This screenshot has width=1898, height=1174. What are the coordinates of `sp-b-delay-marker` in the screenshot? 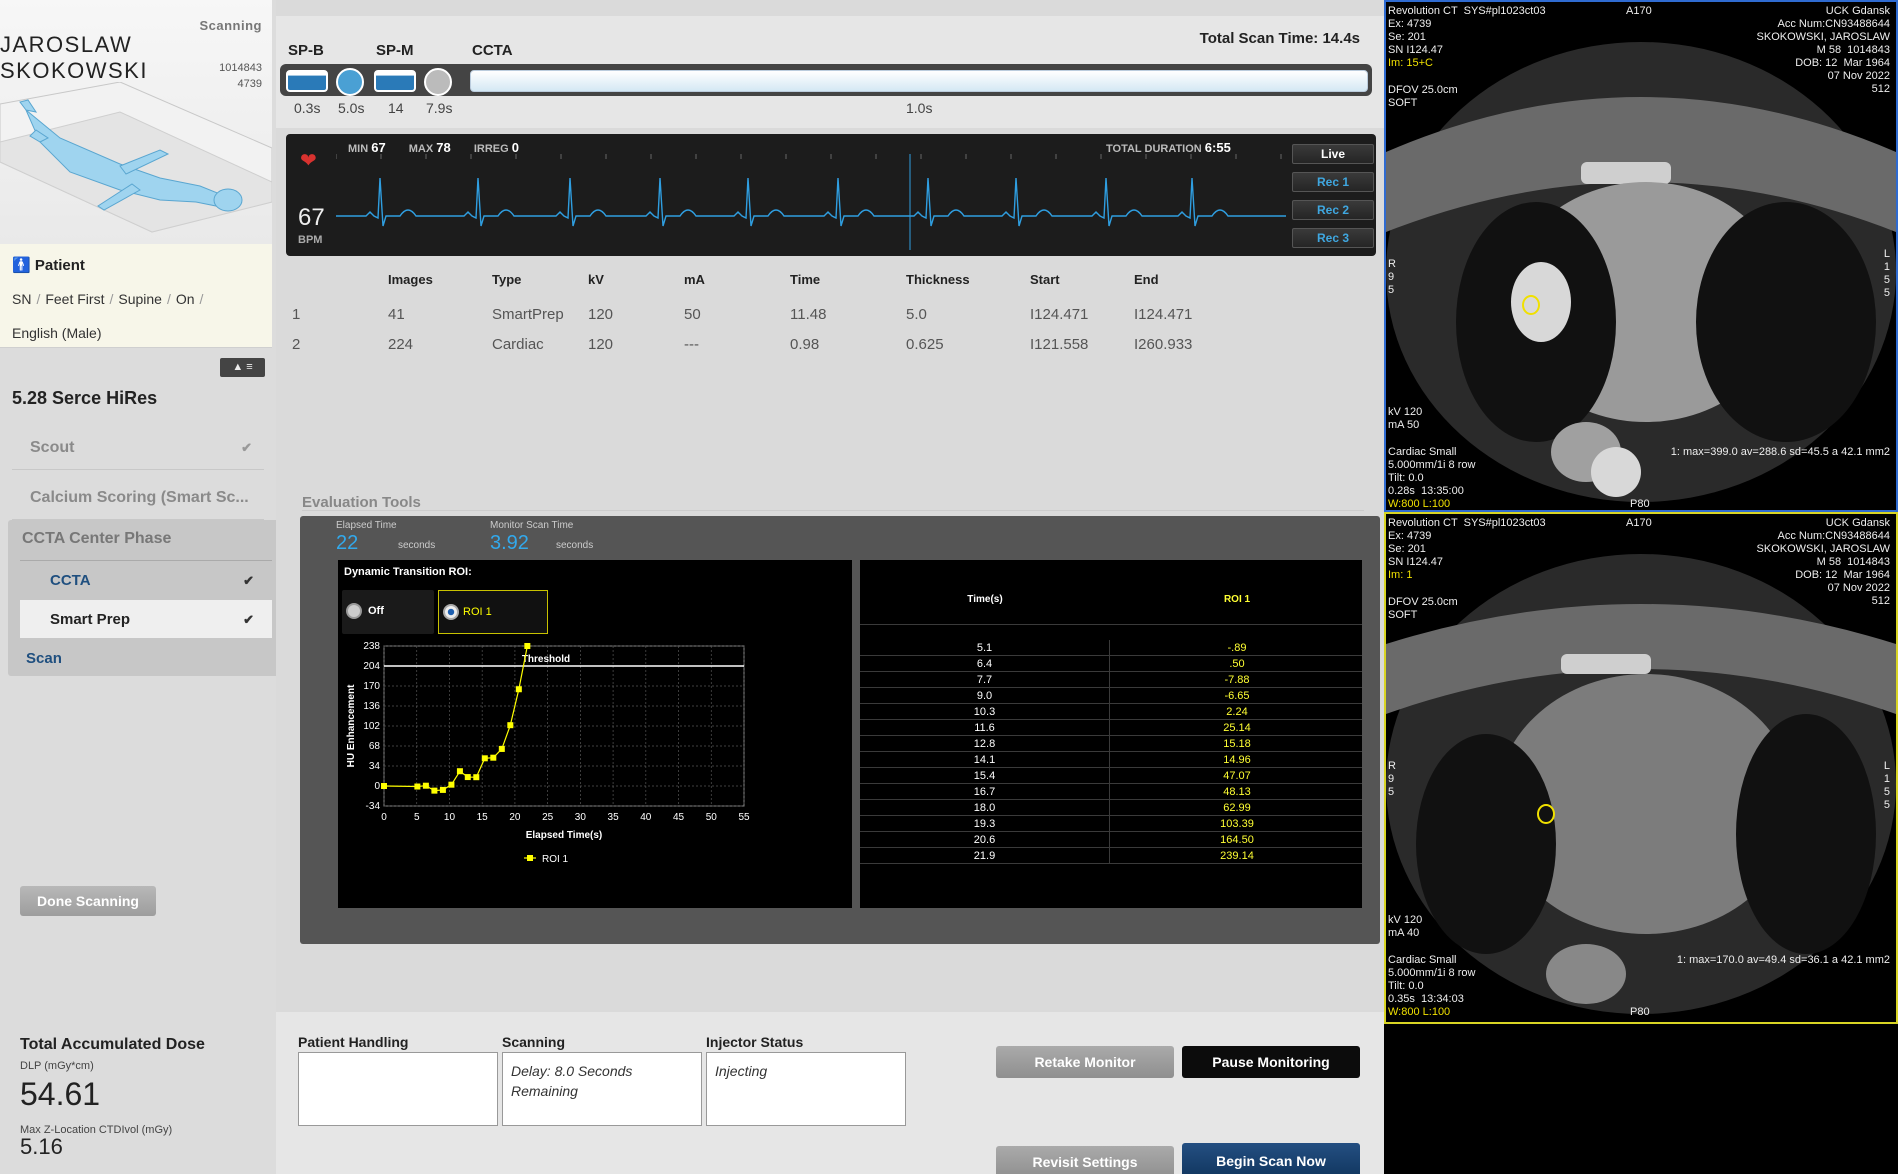 It's located at (350, 82).